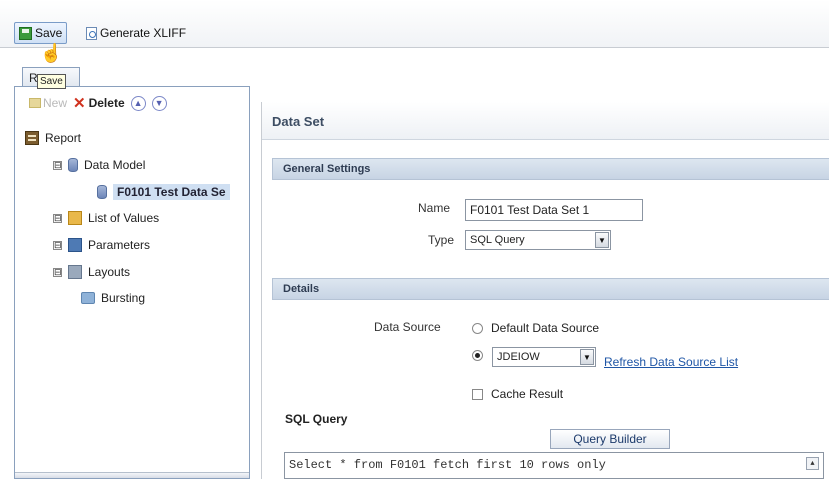 Image resolution: width=829 pixels, height=479 pixels. I want to click on hand-pointer-icon: ☝, so click(51, 53).